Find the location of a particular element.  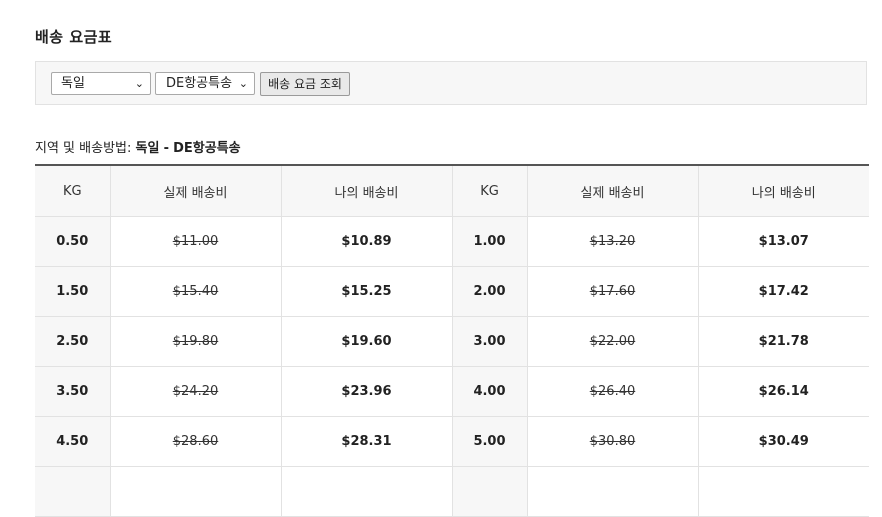

my-fee-cell: $17.42 is located at coordinates (783, 291).